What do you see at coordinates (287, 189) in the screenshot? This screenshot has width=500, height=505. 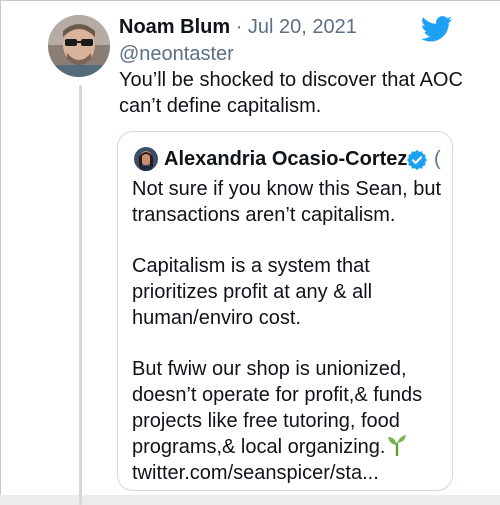 I see `quoted-text-line: Not sure if you know this Sean, but` at bounding box center [287, 189].